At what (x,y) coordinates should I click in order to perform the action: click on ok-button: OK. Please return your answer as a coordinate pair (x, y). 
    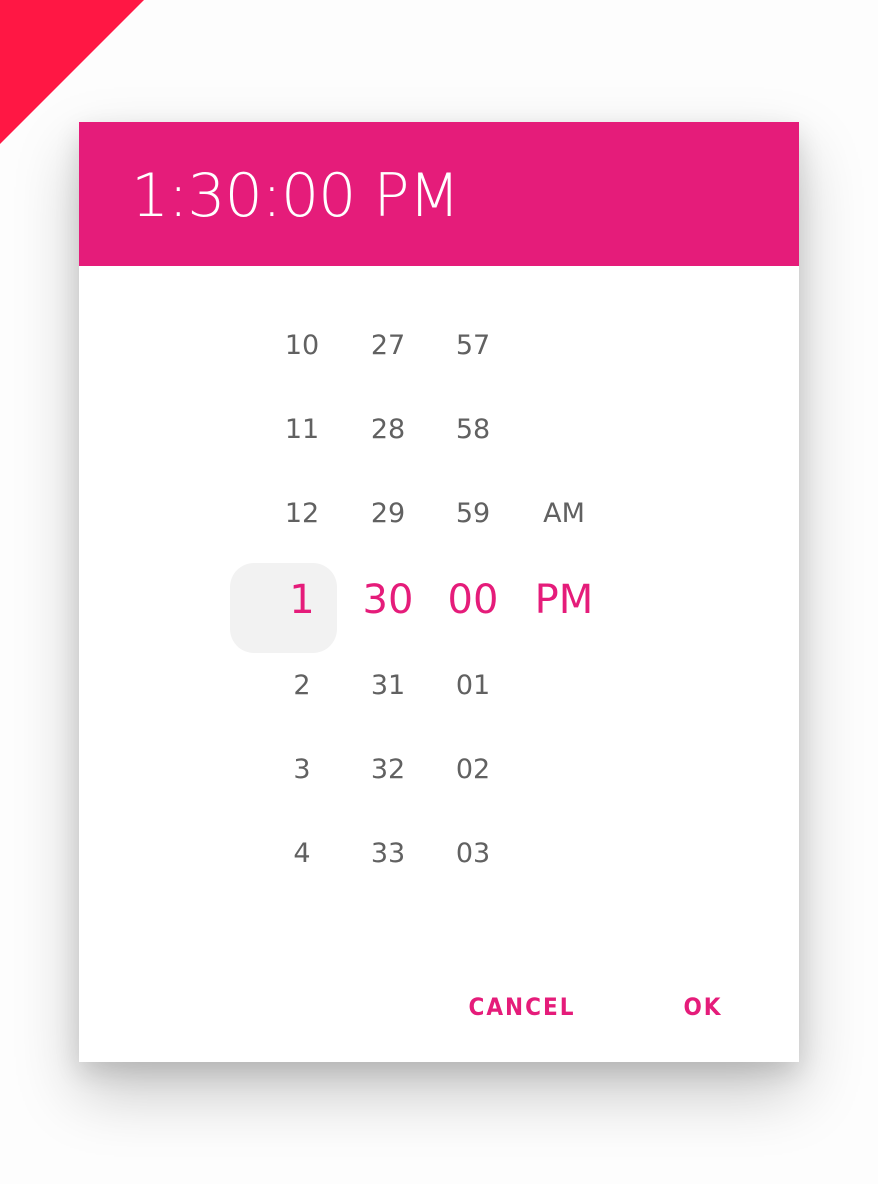
    Looking at the image, I should click on (703, 1007).